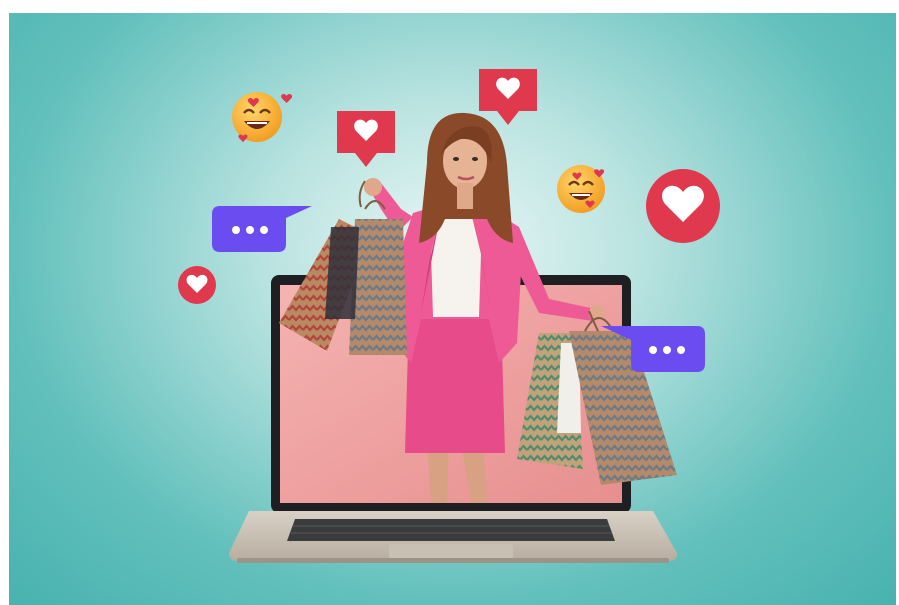 The image size is (899, 605). I want to click on pink-skirt, so click(455, 383).